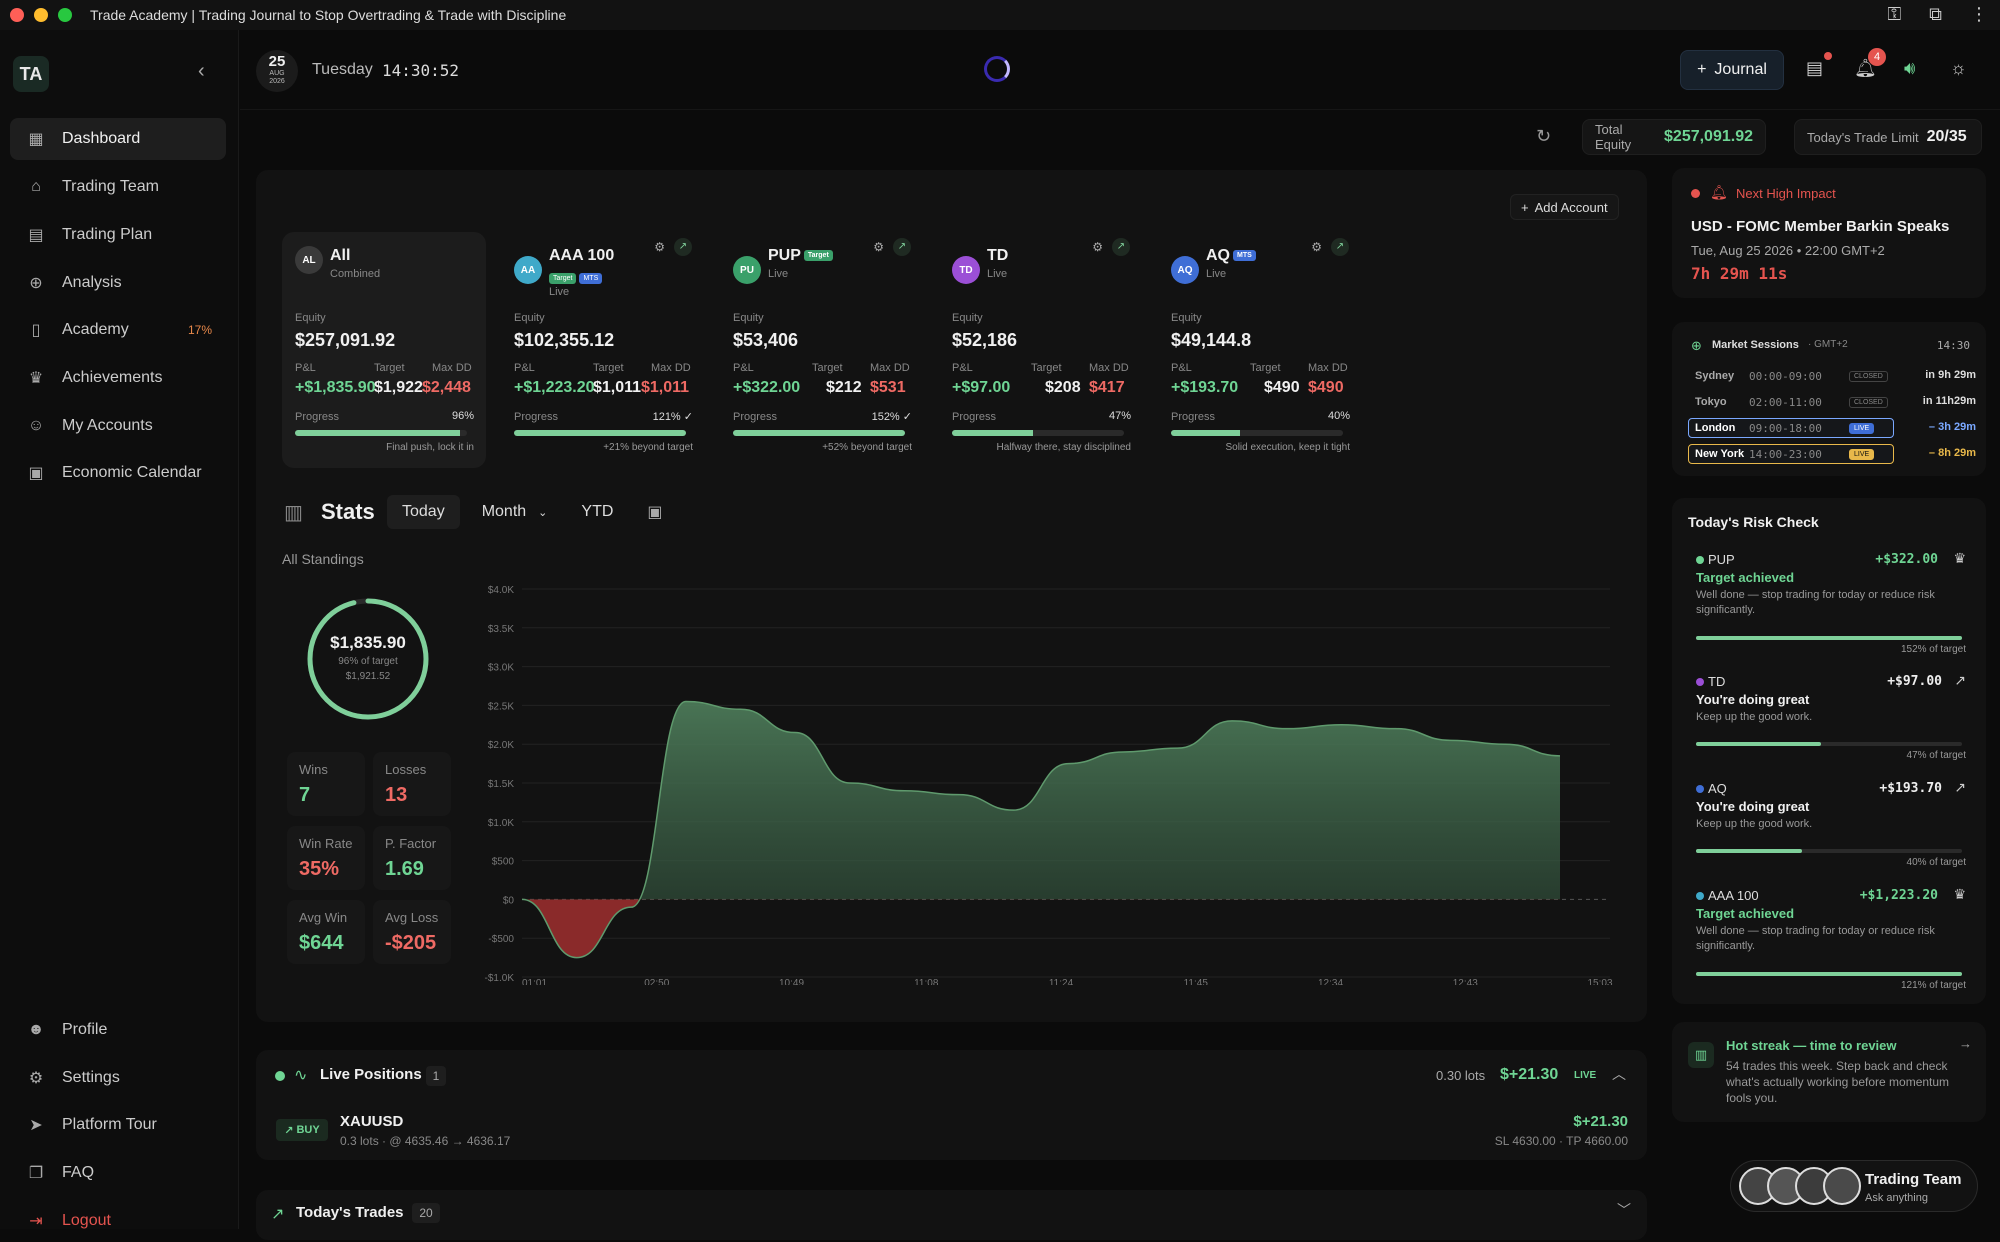 This screenshot has height=1242, width=2000. Describe the element at coordinates (340, 255) in the screenshot. I see `account-name: All` at that location.